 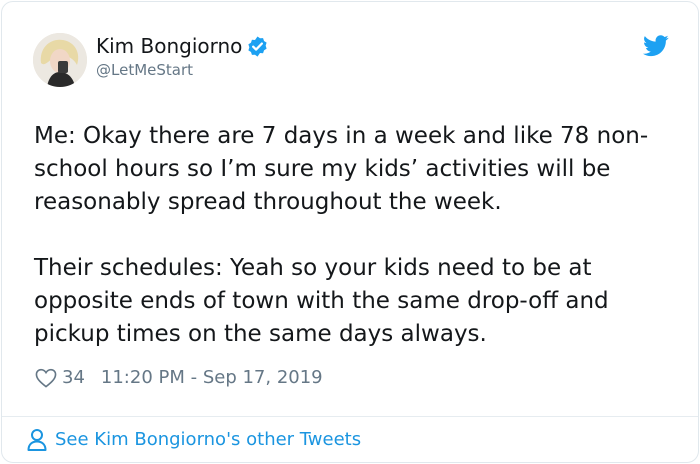 I want to click on heart-icon, so click(x=46, y=378).